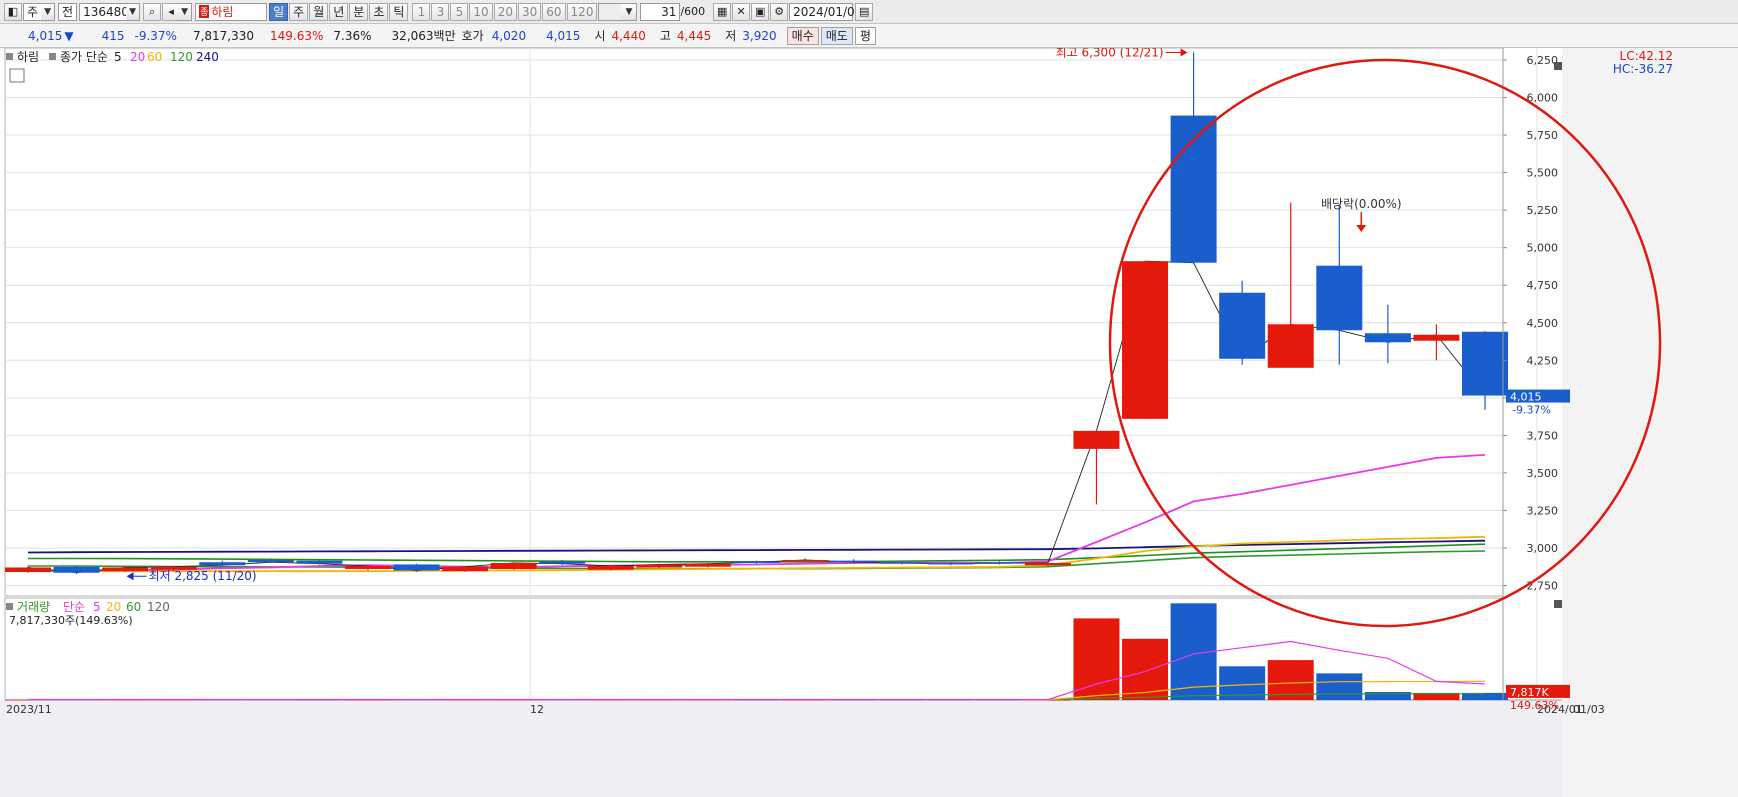 The height and width of the screenshot is (797, 1738). I want to click on chart-settings-icon: ◧, so click(13, 11).